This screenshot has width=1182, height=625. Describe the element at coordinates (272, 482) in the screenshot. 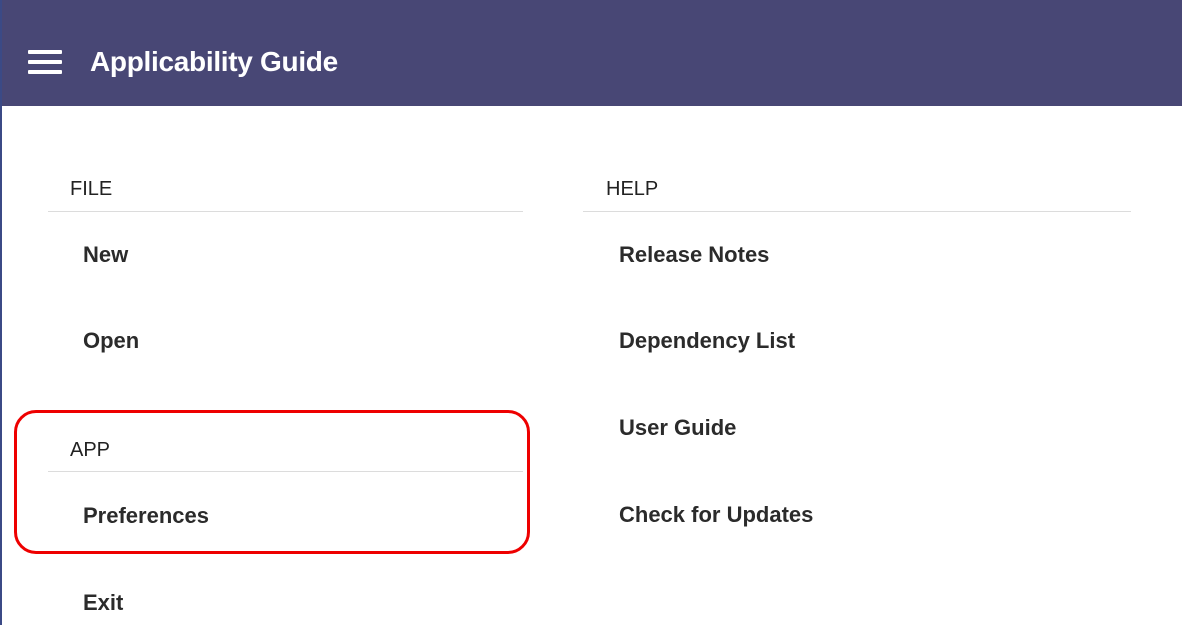

I see `highlight-box` at that location.